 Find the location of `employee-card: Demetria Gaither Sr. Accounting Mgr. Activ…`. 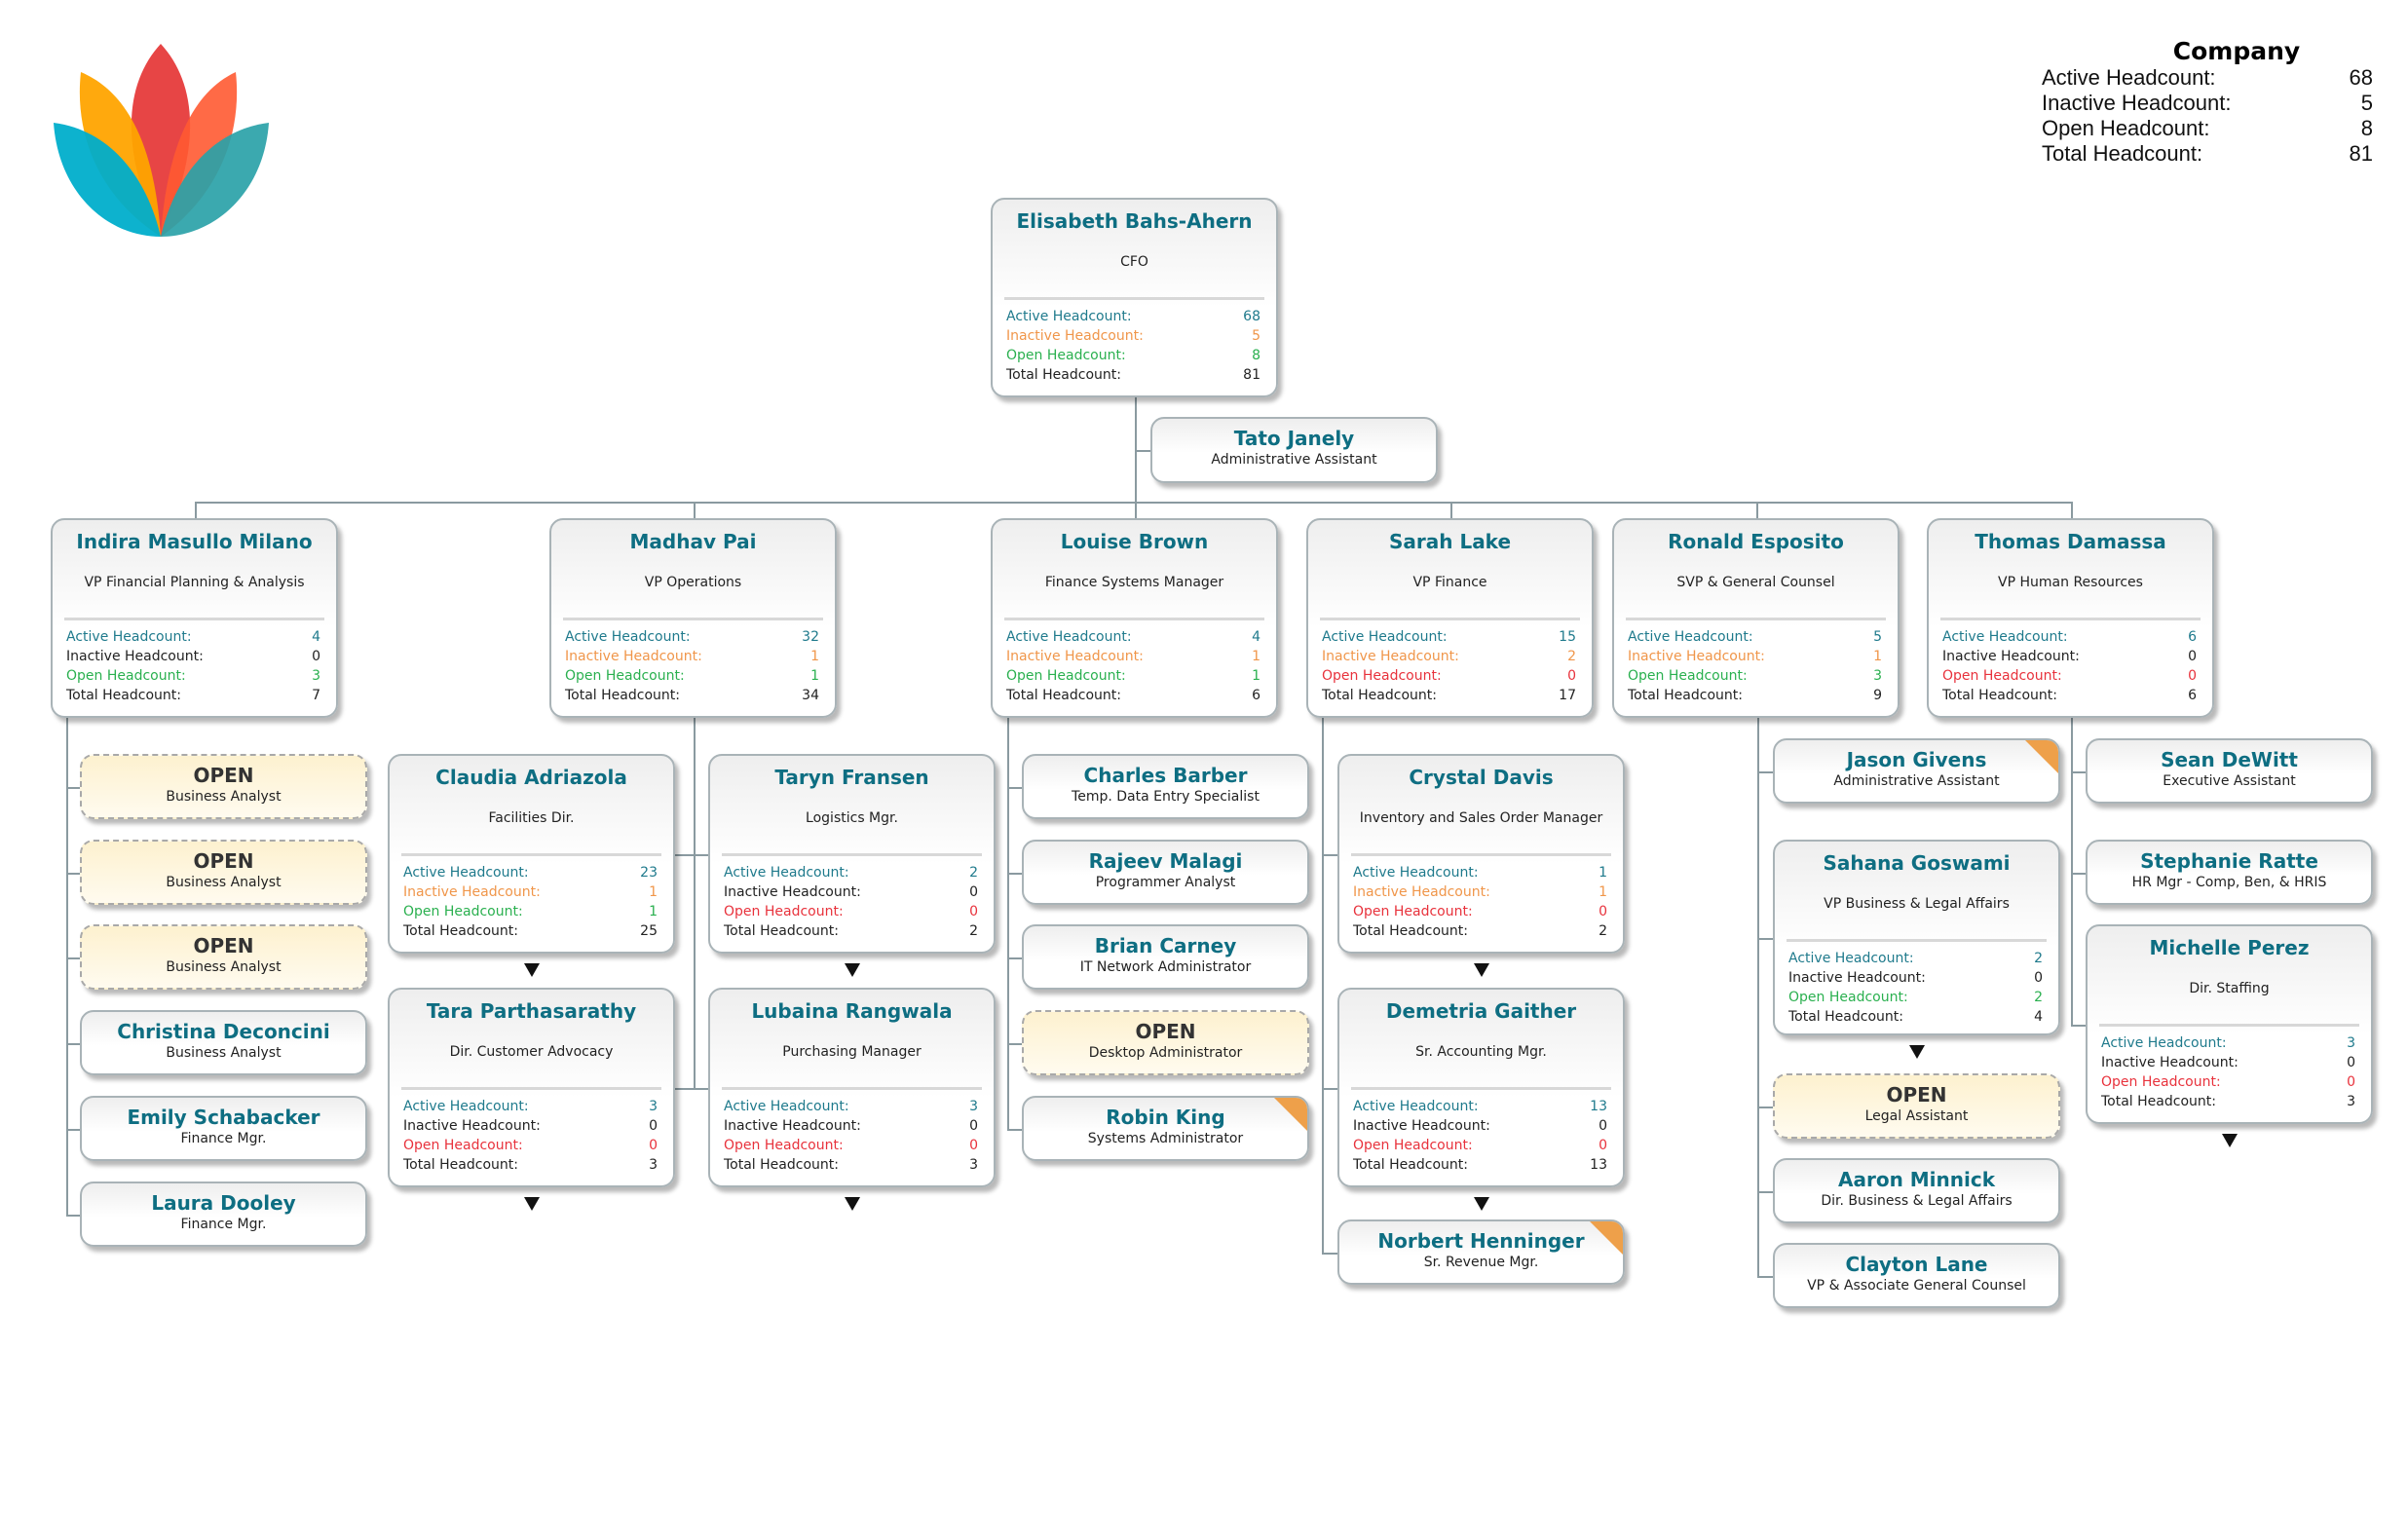

employee-card: Demetria Gaither Sr. Accounting Mgr. Activ… is located at coordinates (1481, 1087).